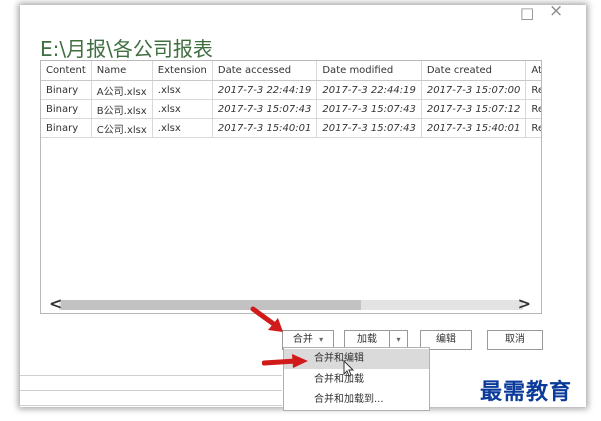 Image resolution: width=601 pixels, height=421 pixels. Describe the element at coordinates (349, 368) in the screenshot. I see `cursor-icon` at that location.